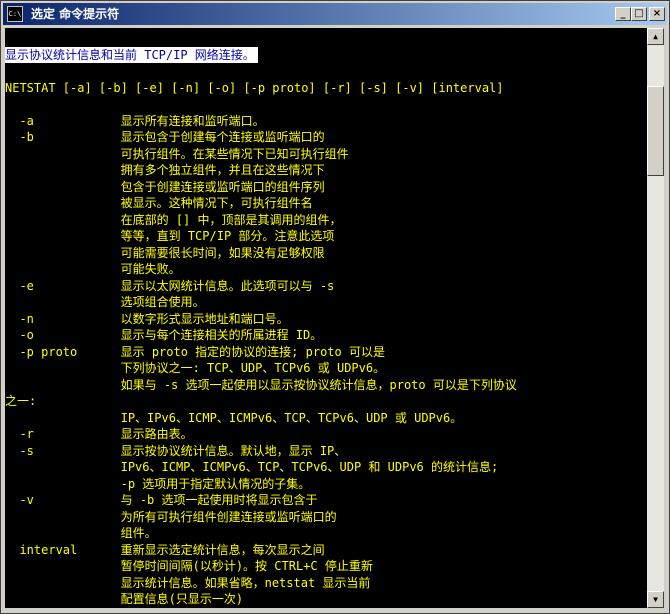 This screenshot has height=614, width=670. Describe the element at coordinates (657, 14) in the screenshot. I see `close-button: ×` at that location.